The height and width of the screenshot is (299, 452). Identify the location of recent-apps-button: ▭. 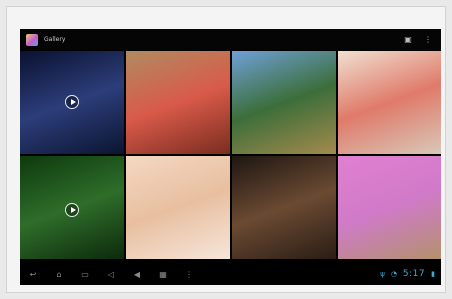
(85, 274).